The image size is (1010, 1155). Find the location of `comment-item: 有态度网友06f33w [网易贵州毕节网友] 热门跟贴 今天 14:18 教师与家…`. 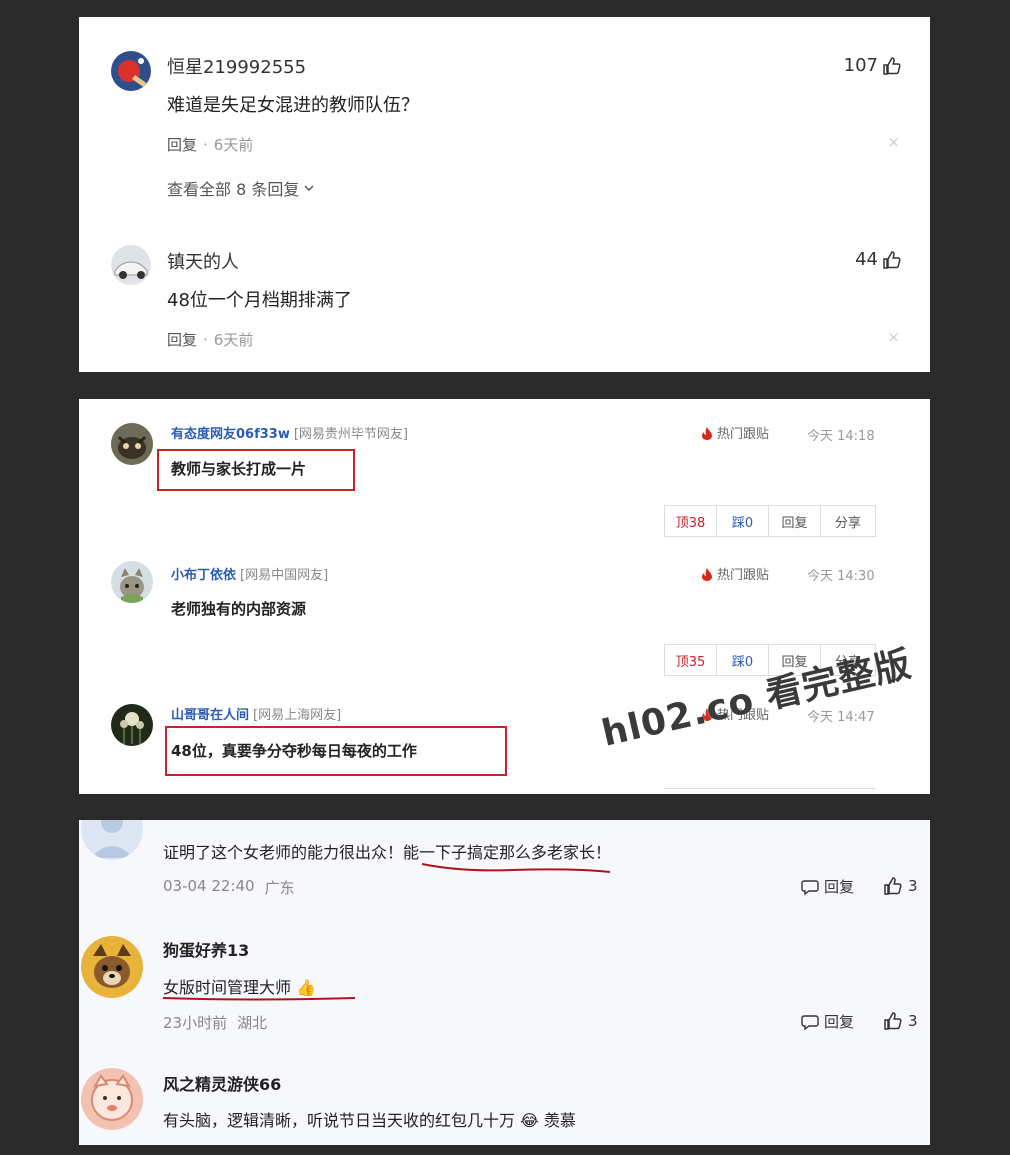

comment-item: 有态度网友06f33w [网易贵州毕节网友] 热门跟贴 今天 14:18 教师与家… is located at coordinates (504, 471).